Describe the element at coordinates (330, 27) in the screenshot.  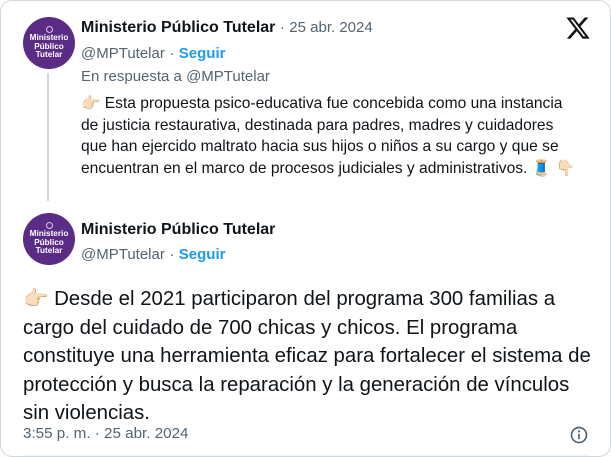
I see `tweet-date: 25 abr. 2024` at that location.